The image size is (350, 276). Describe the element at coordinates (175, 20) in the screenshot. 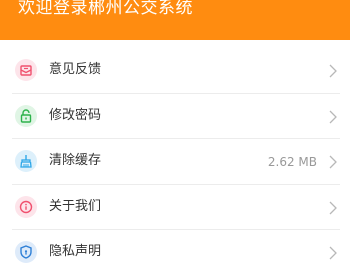

I see `app-header: 欢迎登录郴州公交系统` at that location.